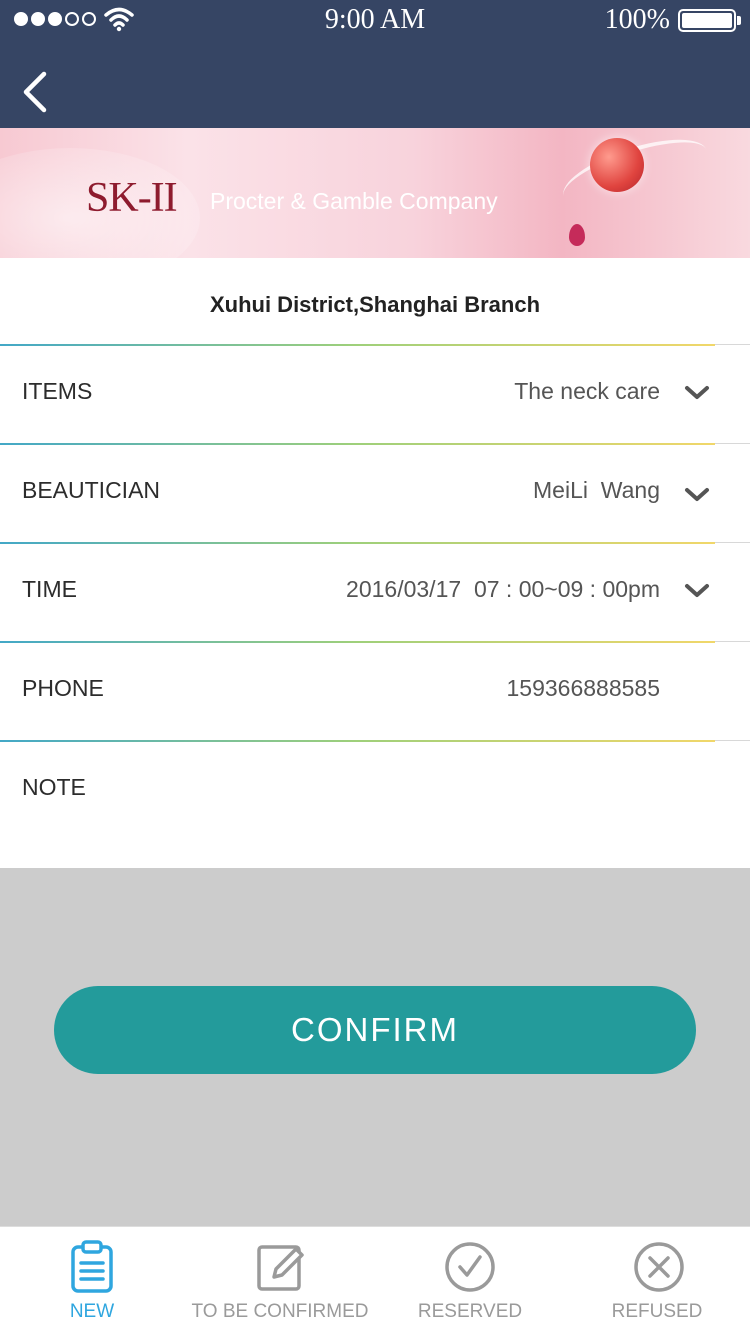 This screenshot has width=750, height=1334. What do you see at coordinates (577, 235) in the screenshot?
I see `drop-decoration` at bounding box center [577, 235].